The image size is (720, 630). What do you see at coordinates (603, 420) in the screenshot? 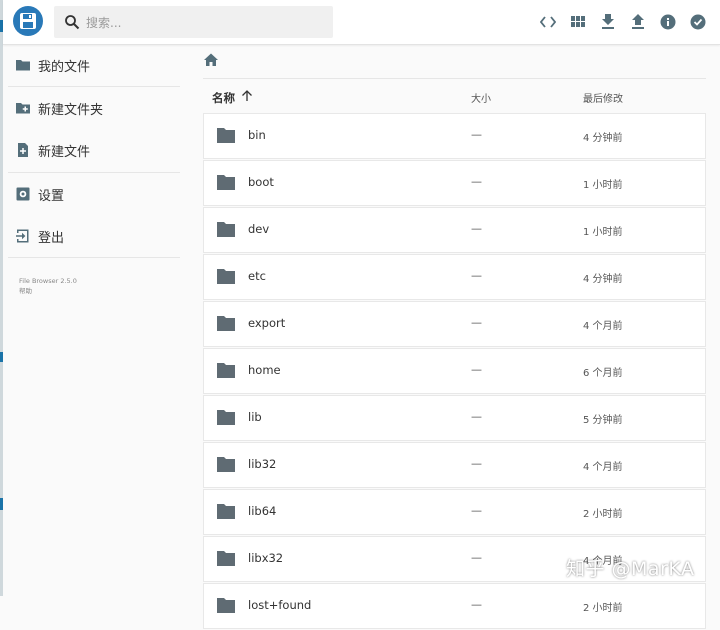
I see `file-modified: 5 分钟前` at bounding box center [603, 420].